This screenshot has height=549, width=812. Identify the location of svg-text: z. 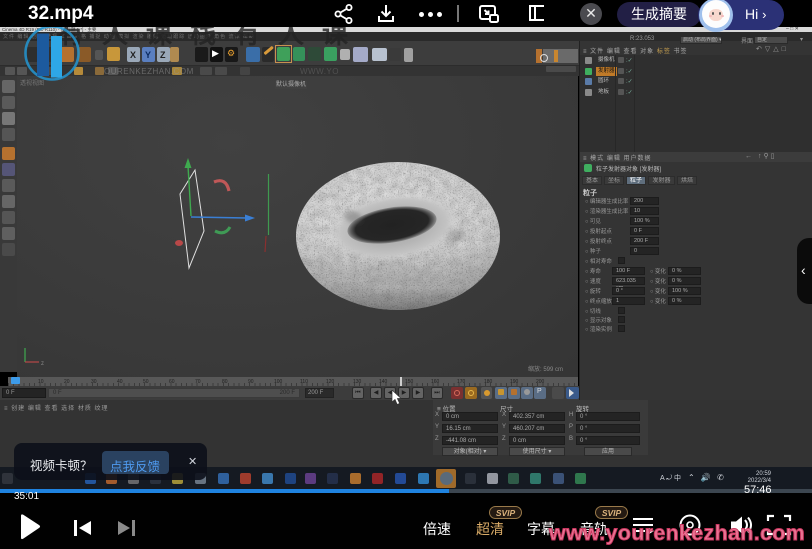
(42, 364).